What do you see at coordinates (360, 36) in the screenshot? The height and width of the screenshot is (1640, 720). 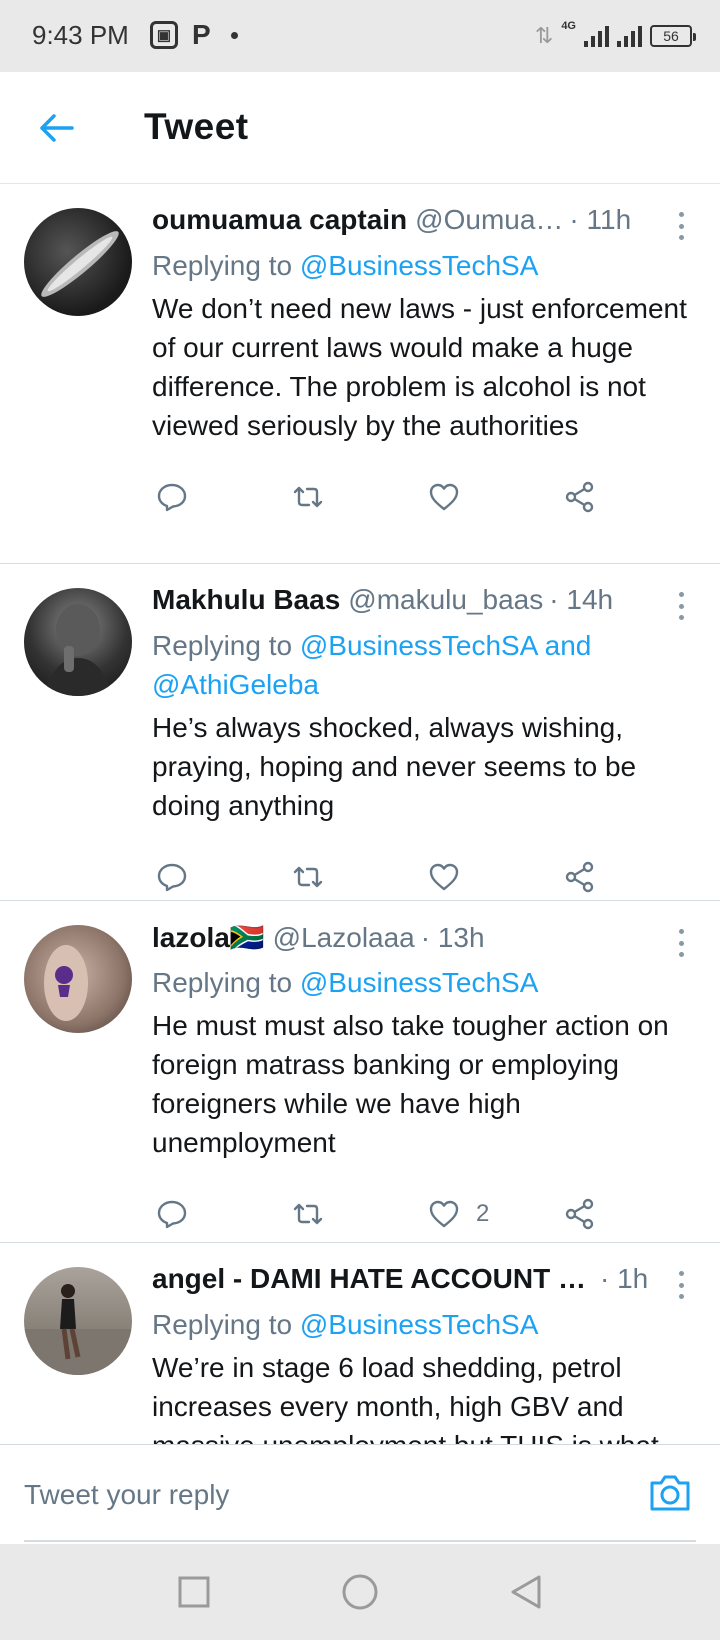 I see `status-bar: 9:43 PM ▣ P ⇅ 4G 56` at bounding box center [360, 36].